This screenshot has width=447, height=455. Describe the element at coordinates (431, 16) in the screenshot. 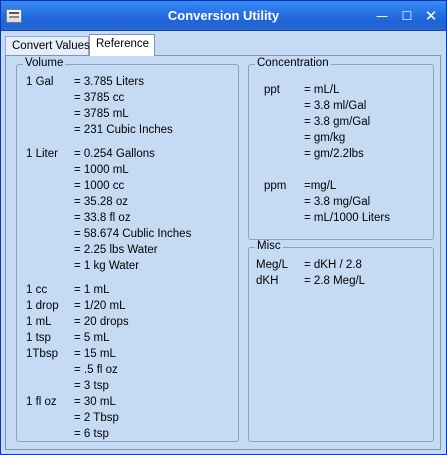

I see `close-button: ✕` at that location.